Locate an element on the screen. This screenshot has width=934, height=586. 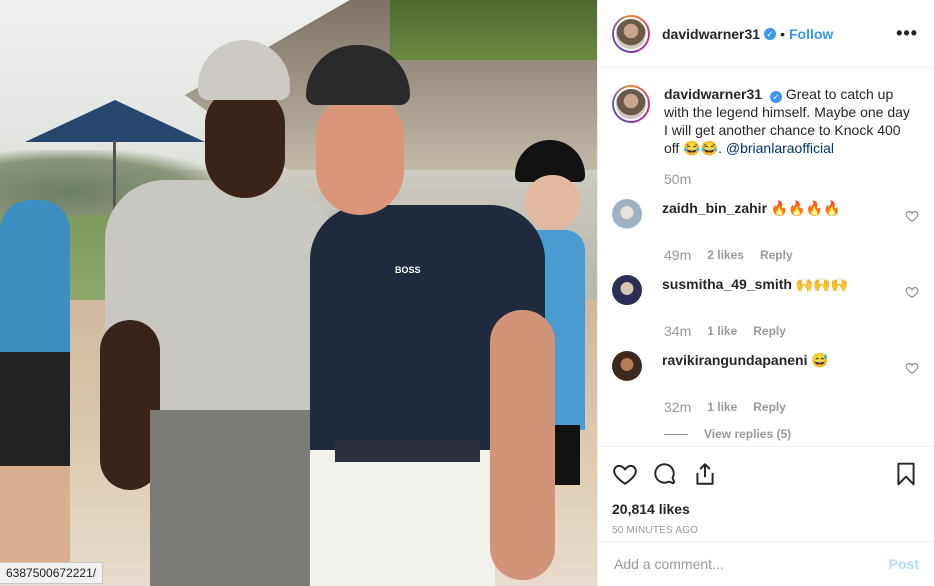
comment-time: 32m is located at coordinates (677, 407).